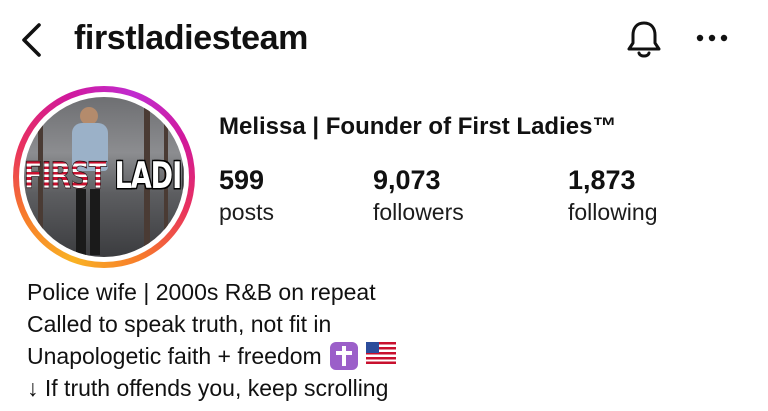  What do you see at coordinates (343, 356) in the screenshot?
I see `latin-cross-icon` at bounding box center [343, 356].